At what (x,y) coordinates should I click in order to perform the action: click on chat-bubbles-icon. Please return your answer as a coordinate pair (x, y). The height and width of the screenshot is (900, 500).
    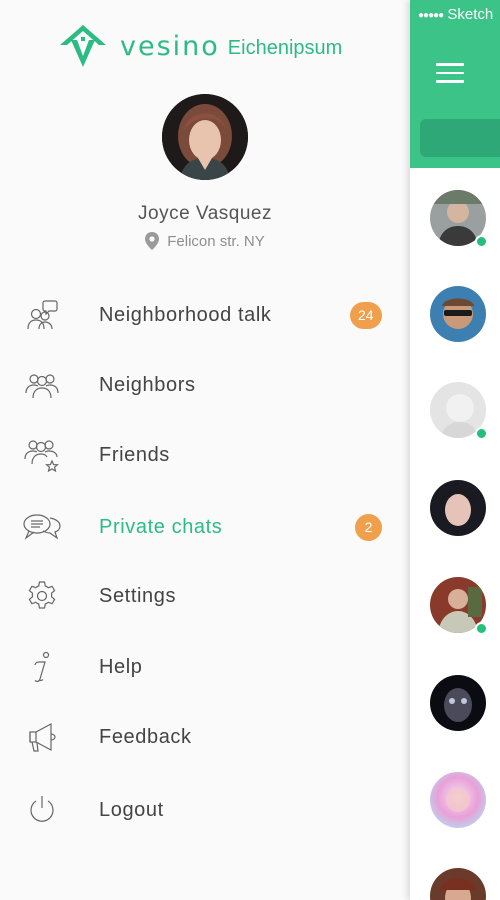
    Looking at the image, I should click on (42, 527).